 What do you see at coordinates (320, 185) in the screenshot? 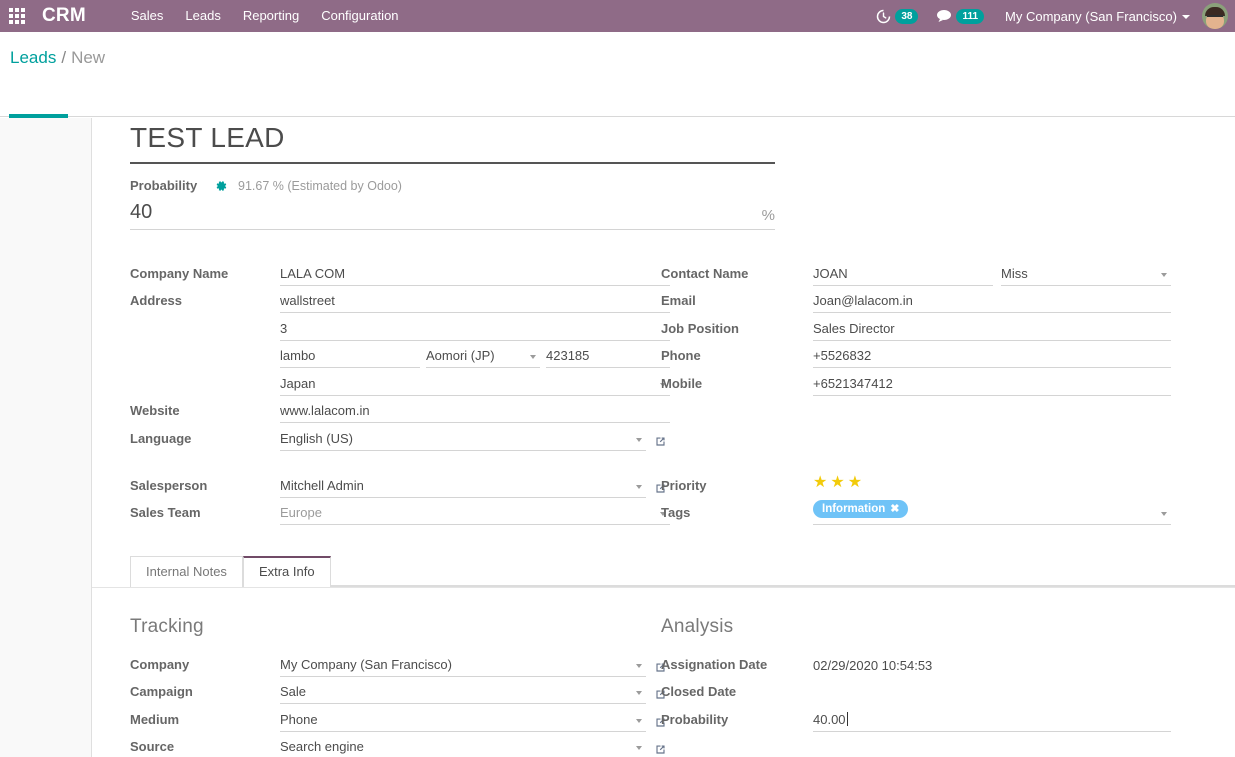
I see `probability-estimate-note: 91.67 % (Estimated by Odoo)` at bounding box center [320, 185].